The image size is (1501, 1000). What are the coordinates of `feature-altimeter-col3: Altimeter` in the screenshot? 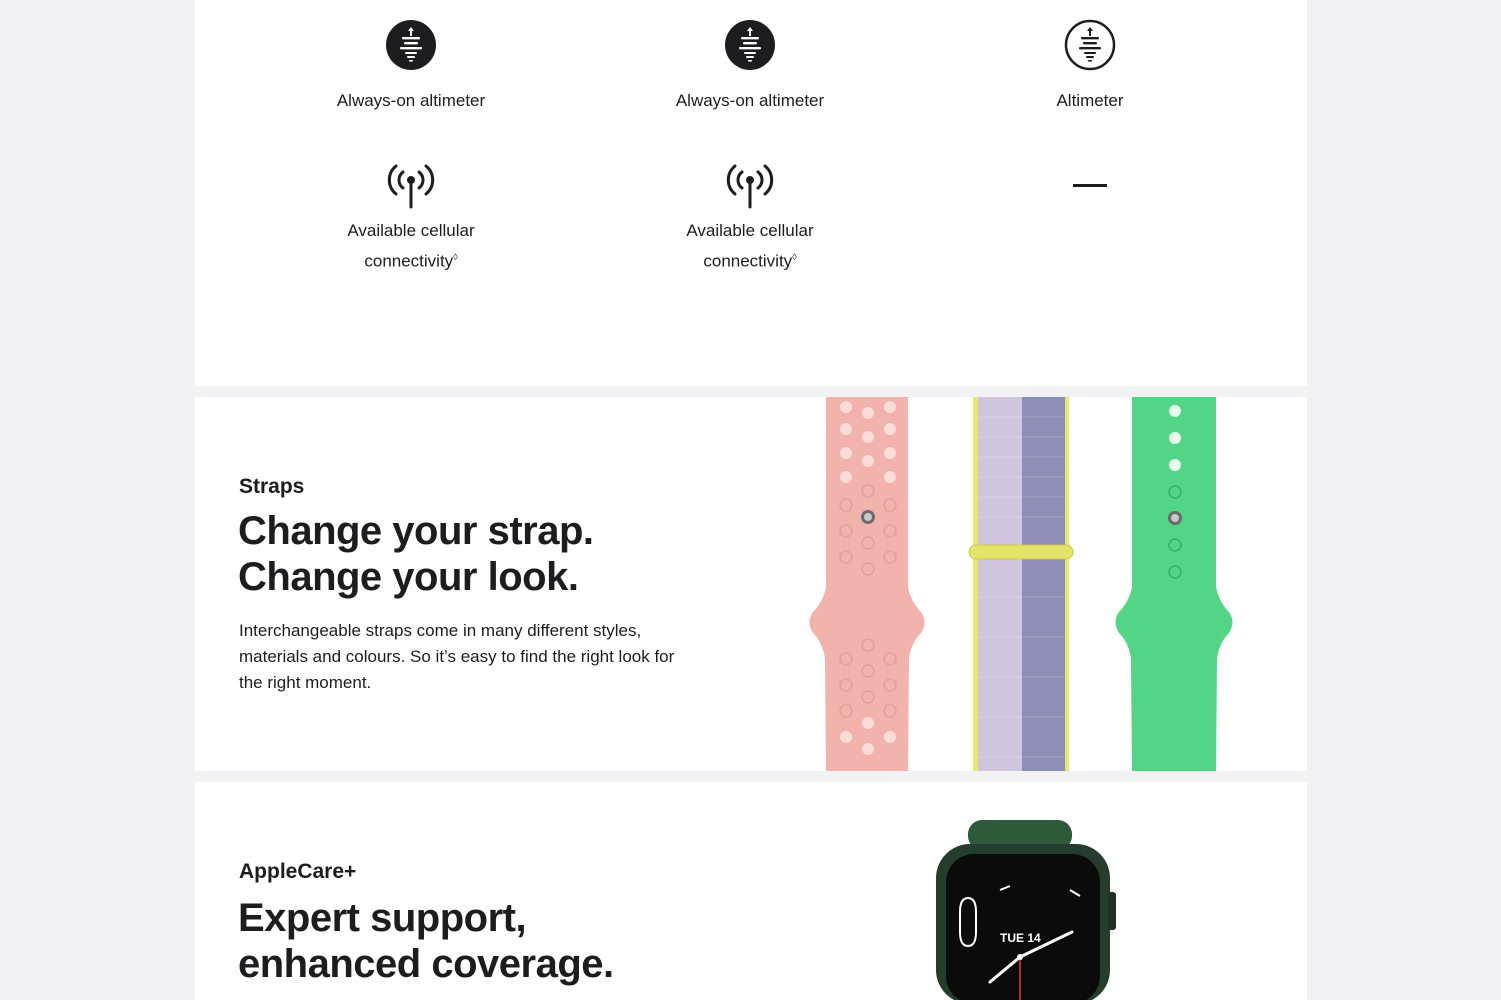 It's located at (1090, 66).